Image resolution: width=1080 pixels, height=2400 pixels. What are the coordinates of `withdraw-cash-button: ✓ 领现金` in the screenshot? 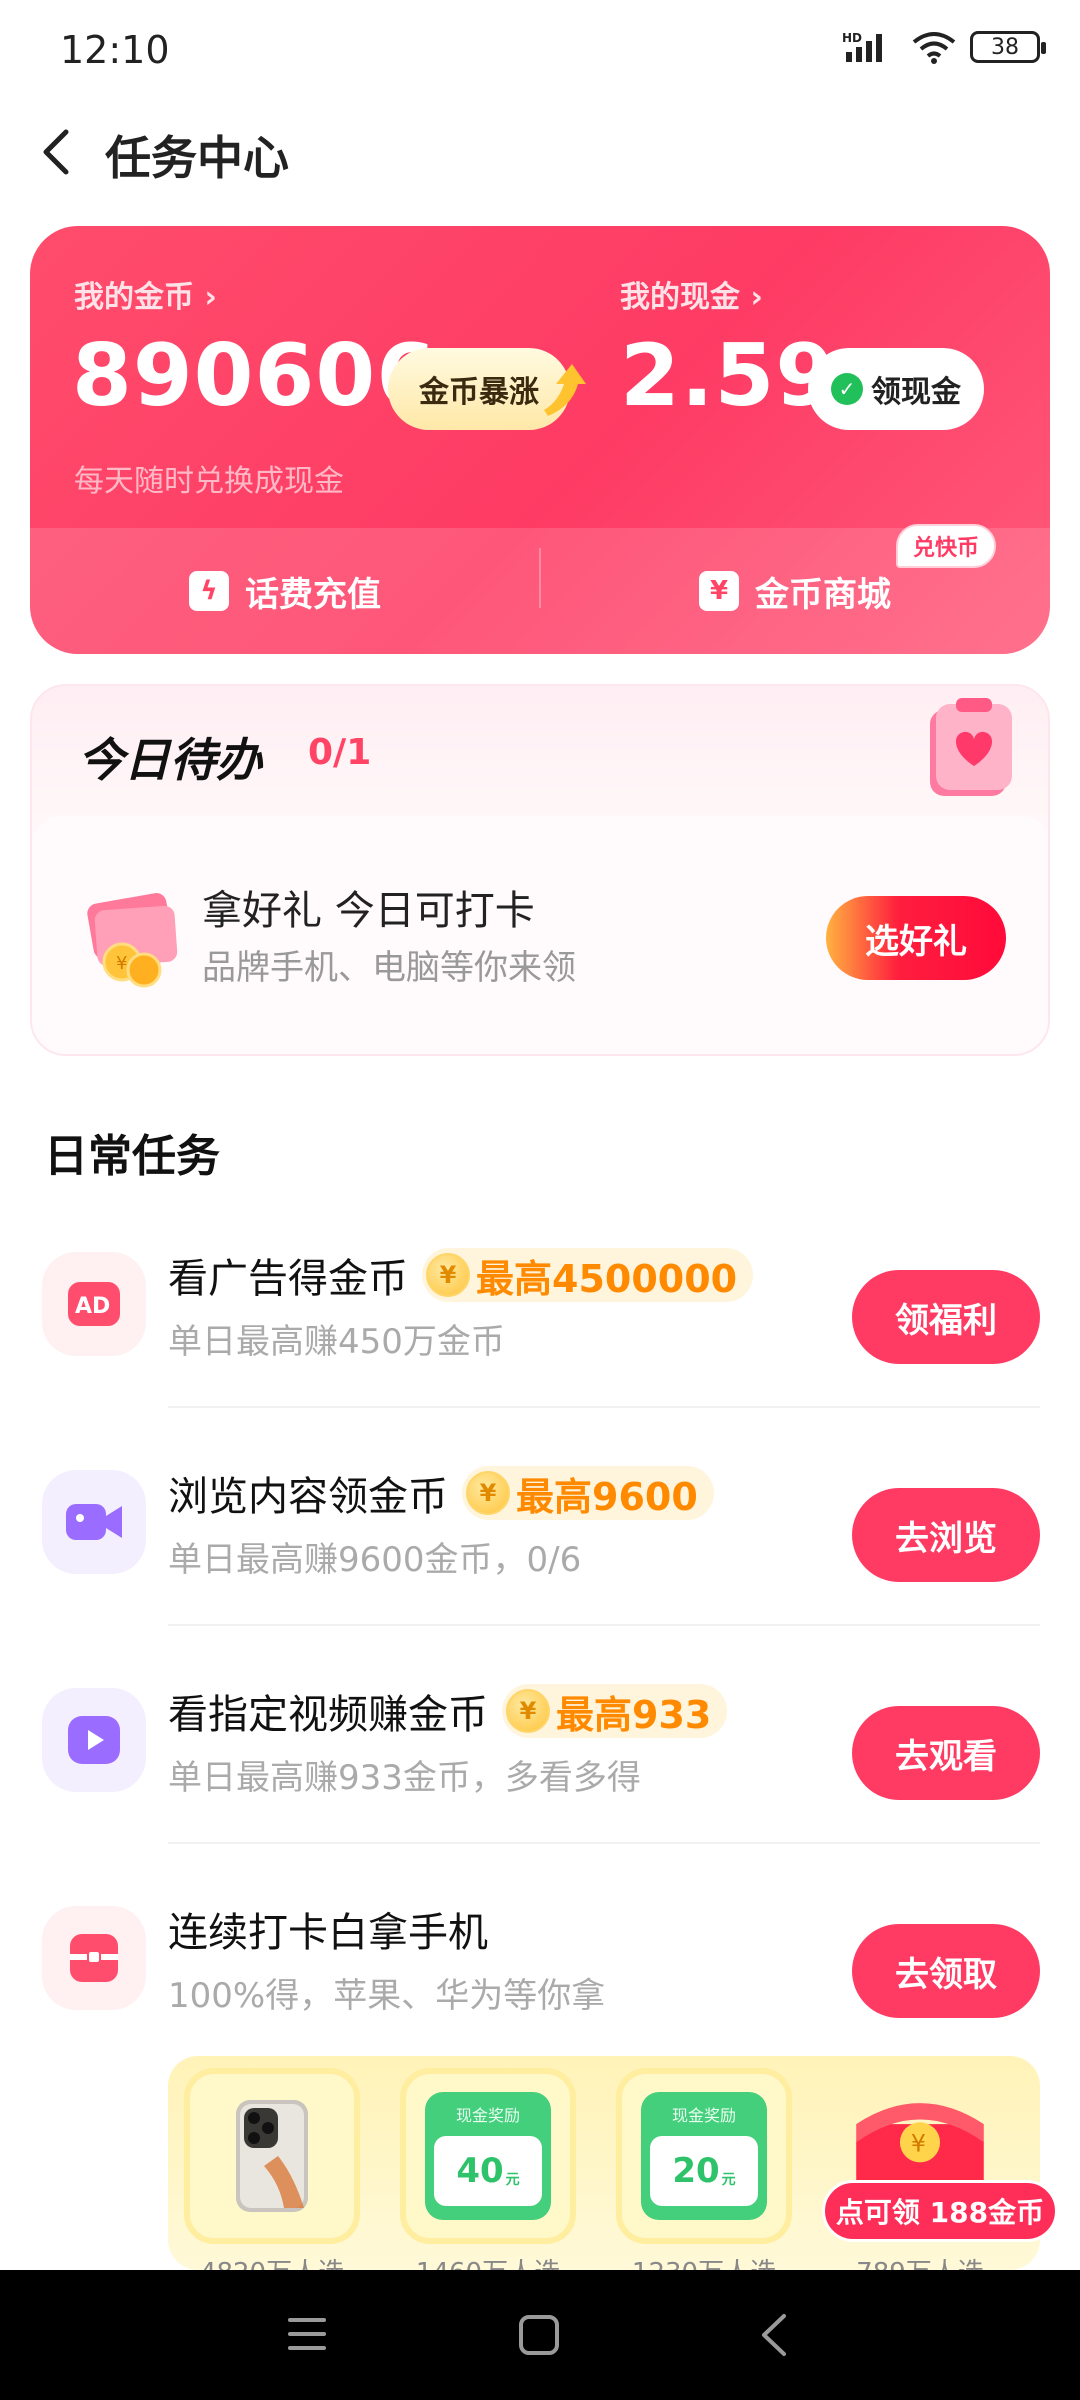 It's located at (896, 389).